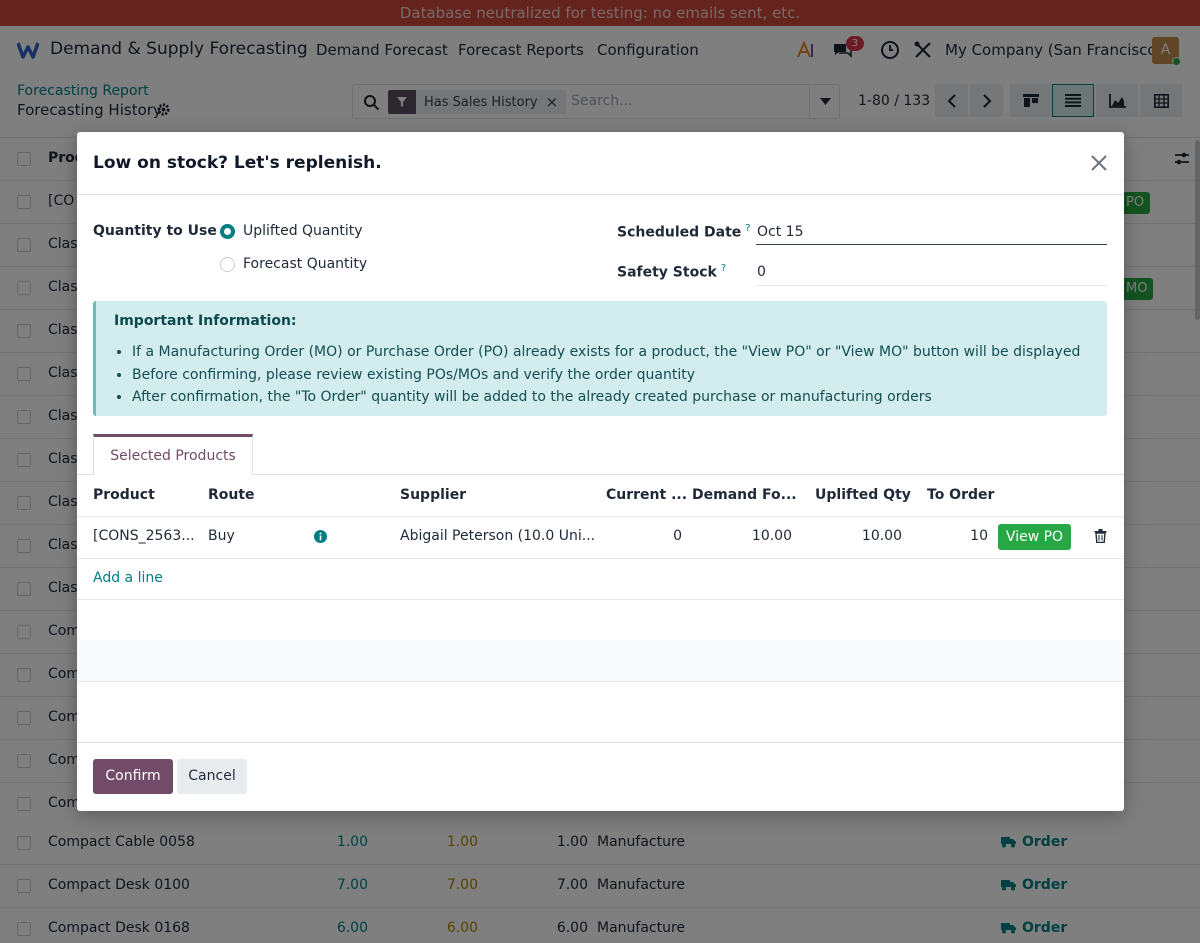 Image resolution: width=1200 pixels, height=943 pixels. What do you see at coordinates (600, 660) in the screenshot?
I see `empty-table-row` at bounding box center [600, 660].